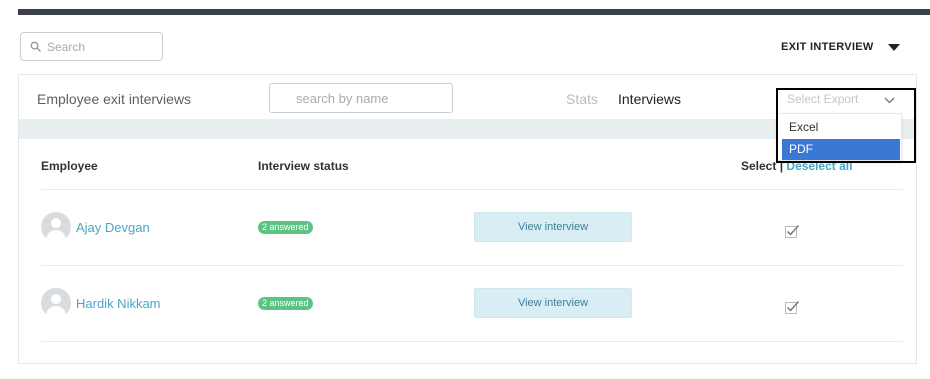 The height and width of the screenshot is (379, 930). I want to click on export-dropdown-menu: Excel PDF, so click(839, 137).